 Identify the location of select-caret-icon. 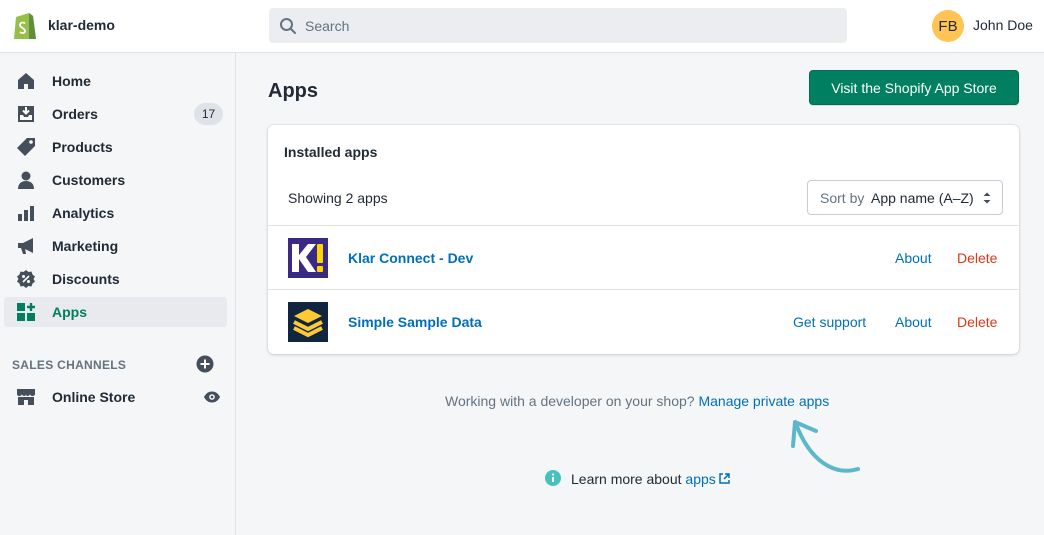
(987, 198).